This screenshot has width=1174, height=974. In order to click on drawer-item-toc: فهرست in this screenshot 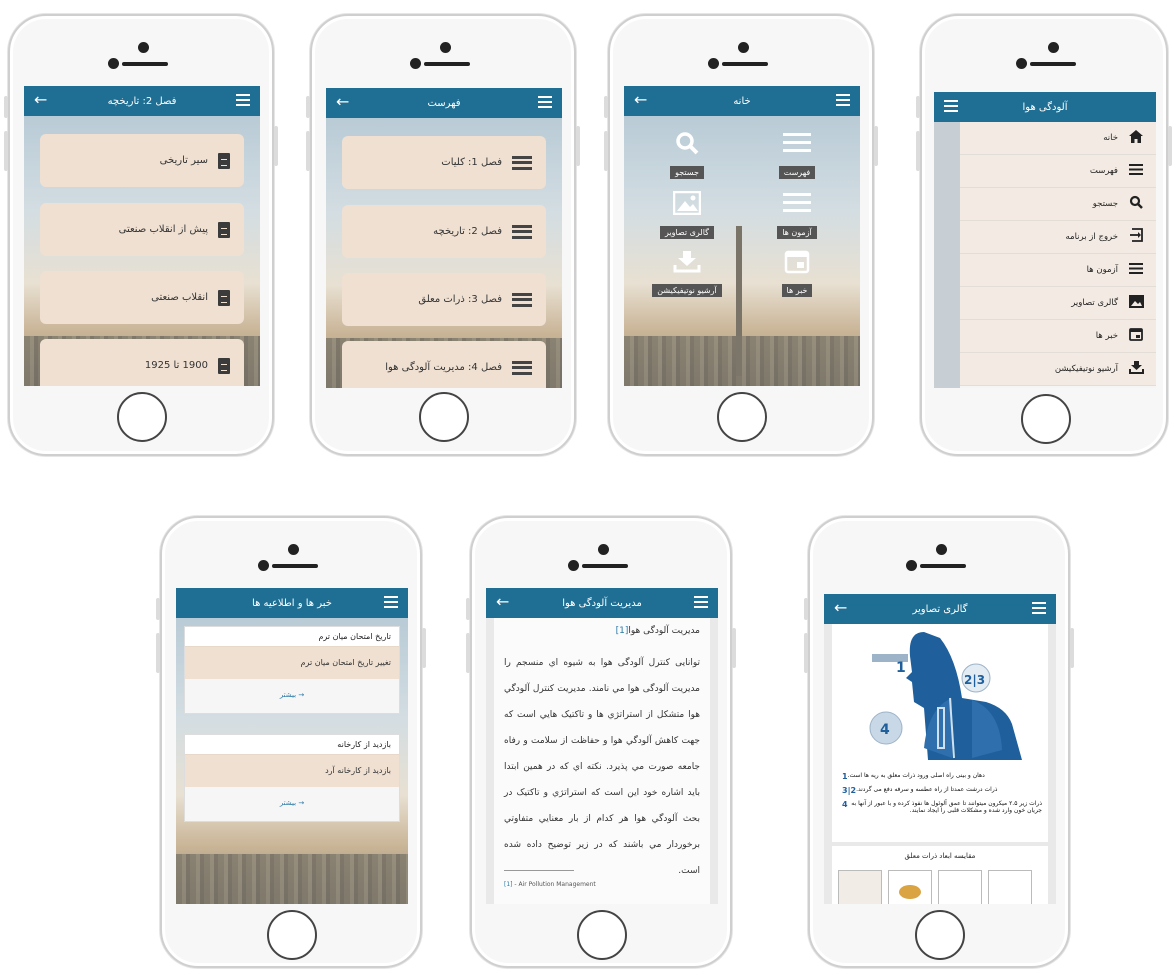, I will do `click(1058, 171)`.